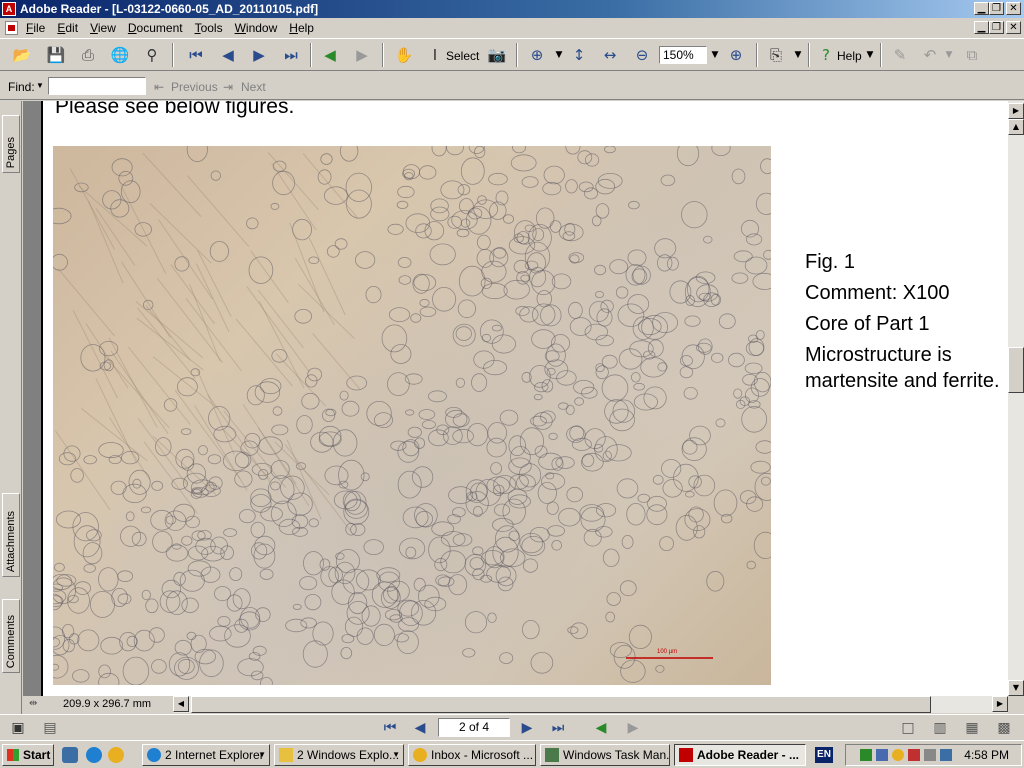 Image resolution: width=1024 pixels, height=768 pixels. What do you see at coordinates (1016, 398) in the screenshot?
I see `vertical-scrollbar: ▶ ▲ ▼` at bounding box center [1016, 398].